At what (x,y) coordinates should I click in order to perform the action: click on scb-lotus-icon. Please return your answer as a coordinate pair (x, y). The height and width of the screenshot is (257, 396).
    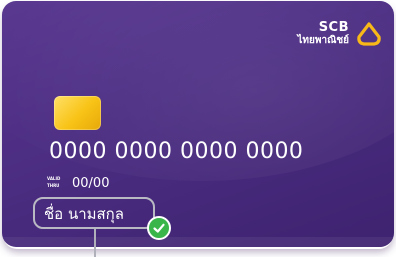
    Looking at the image, I should click on (369, 34).